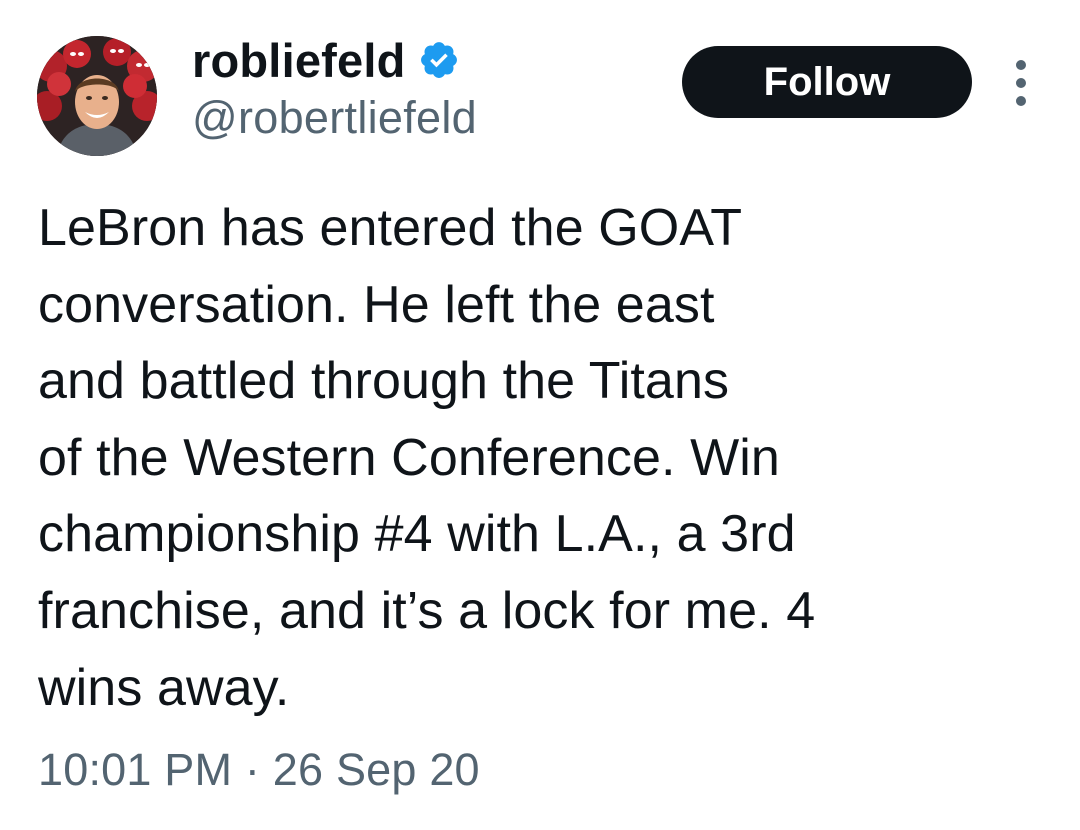 Image resolution: width=1080 pixels, height=830 pixels. Describe the element at coordinates (384, 381) in the screenshot. I see `tweet-text-line: and battled through the Titans` at that location.